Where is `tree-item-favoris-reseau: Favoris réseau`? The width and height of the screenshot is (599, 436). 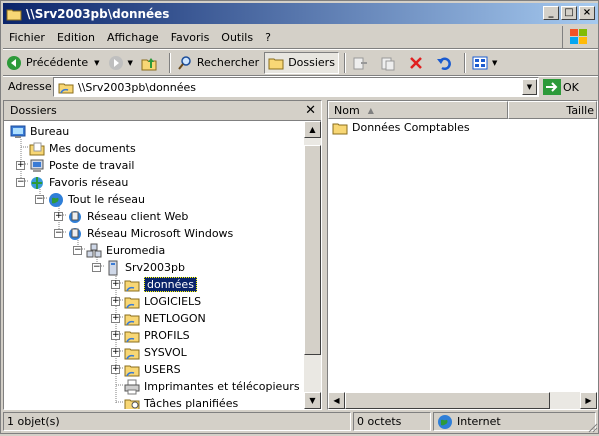
tree-item-favoris-reseau: Favoris réseau is located at coordinates (78, 182).